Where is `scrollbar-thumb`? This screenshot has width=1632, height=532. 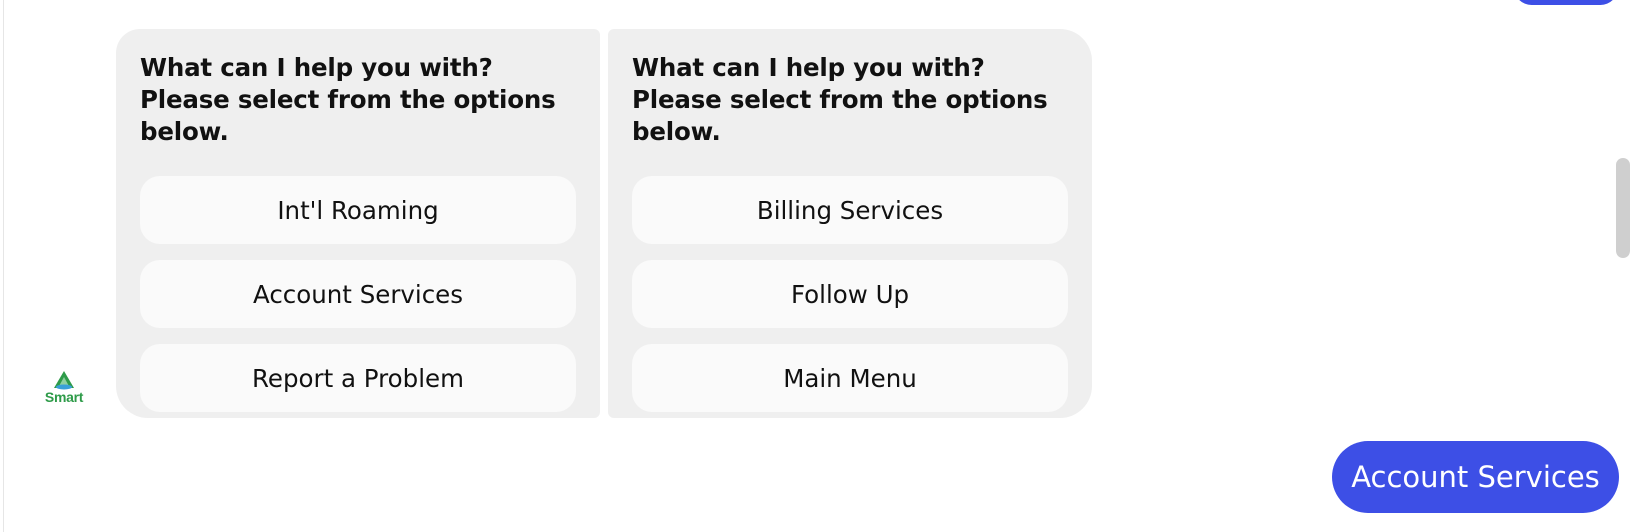 scrollbar-thumb is located at coordinates (1623, 208).